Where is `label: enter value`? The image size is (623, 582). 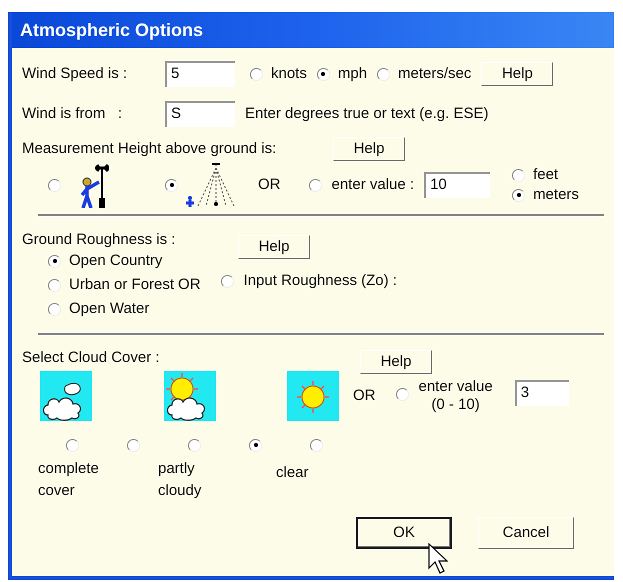
label: enter value is located at coordinates (455, 387).